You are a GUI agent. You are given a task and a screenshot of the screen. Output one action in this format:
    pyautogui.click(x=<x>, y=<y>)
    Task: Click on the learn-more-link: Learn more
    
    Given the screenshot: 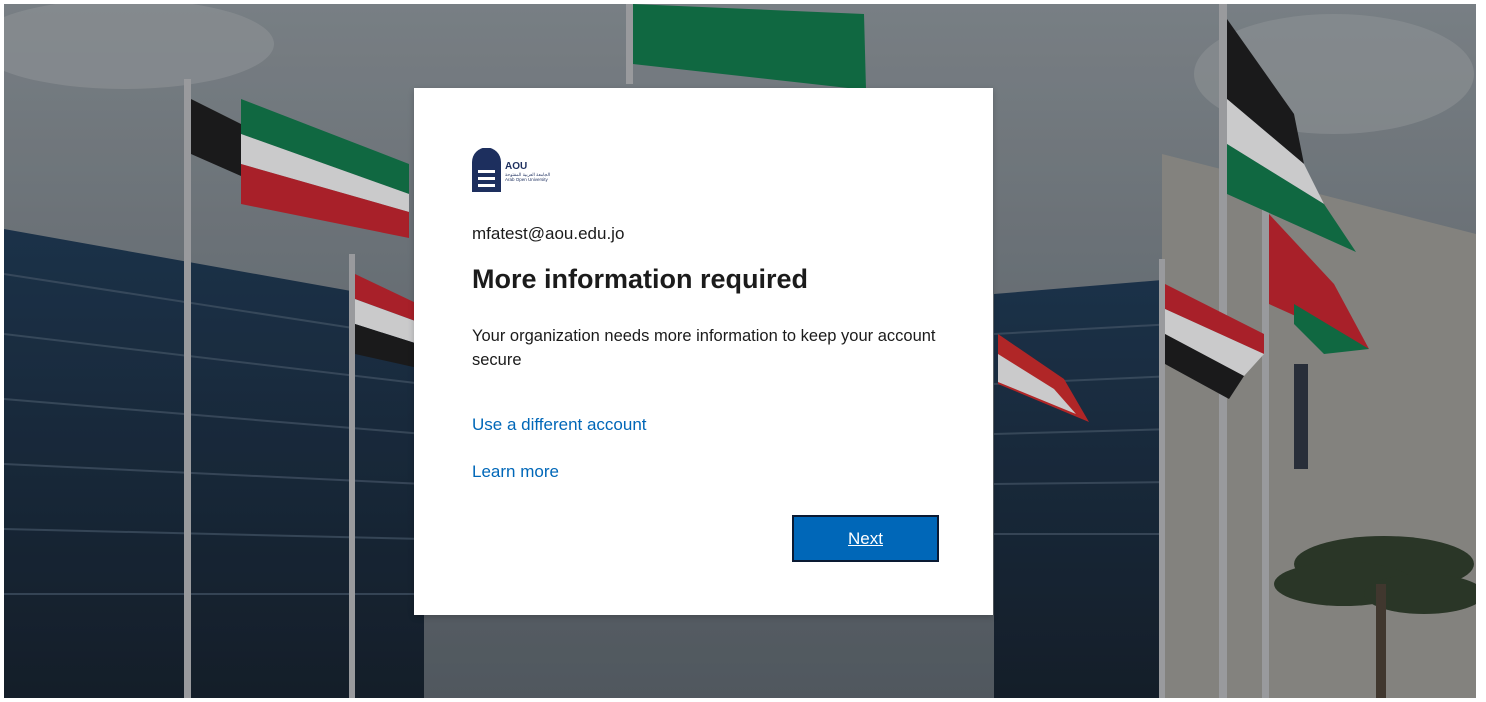 What is the action you would take?
    pyautogui.click(x=515, y=472)
    